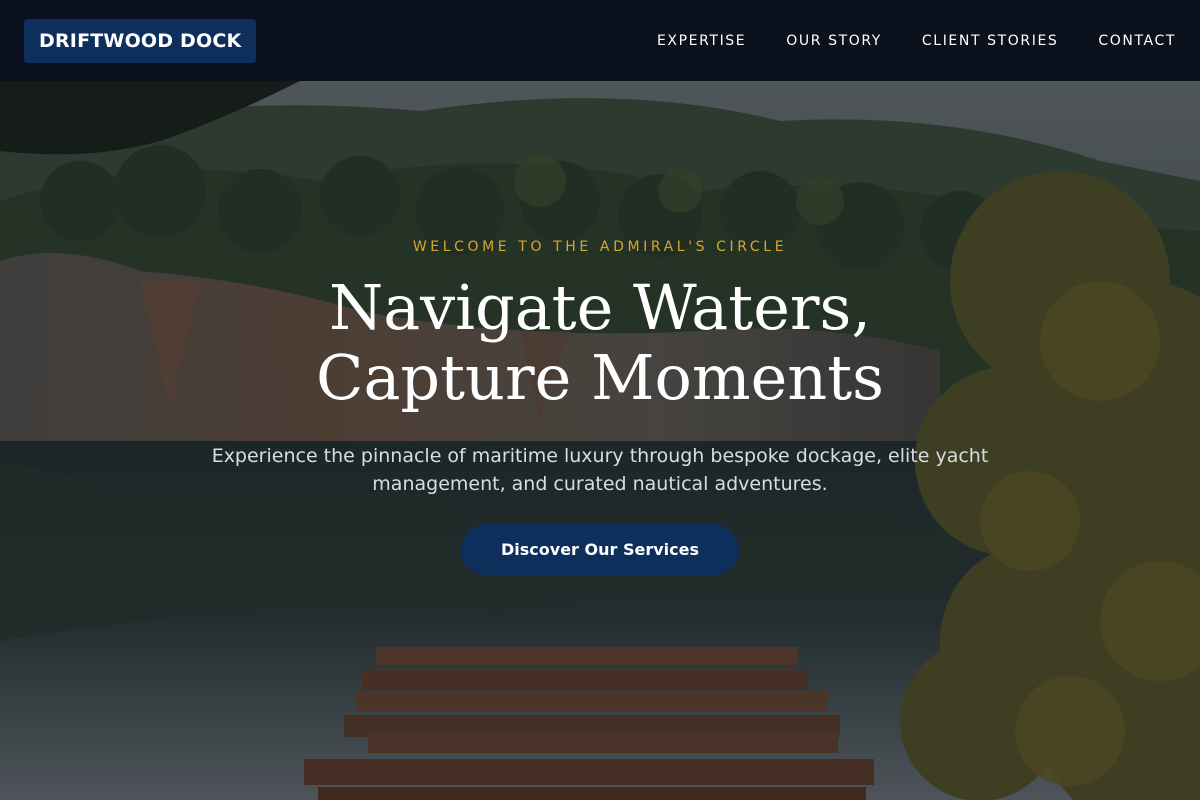 This screenshot has height=800, width=1200. What do you see at coordinates (600, 549) in the screenshot?
I see `discover-services-button: Discover Our Services` at bounding box center [600, 549].